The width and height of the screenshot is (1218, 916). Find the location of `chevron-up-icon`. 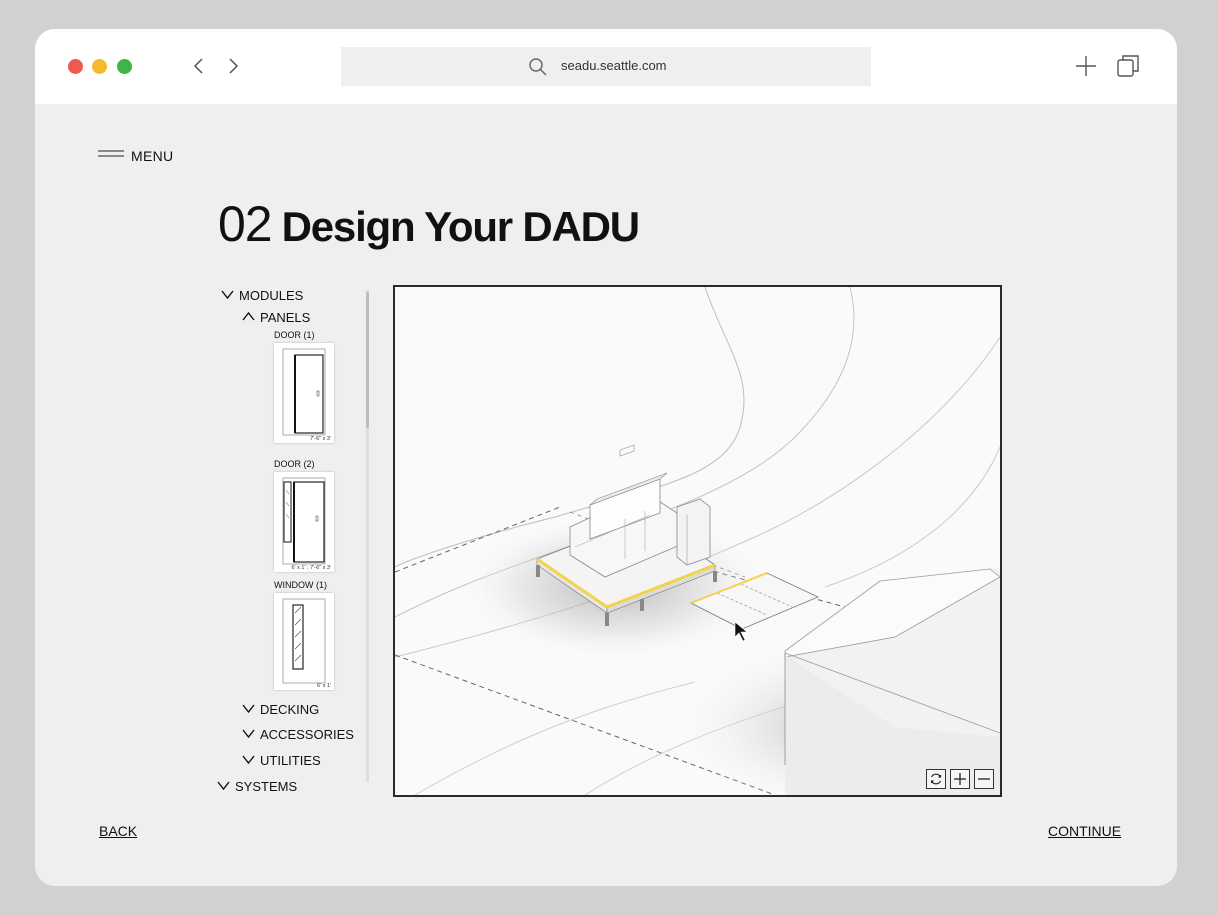

chevron-up-icon is located at coordinates (248, 316).